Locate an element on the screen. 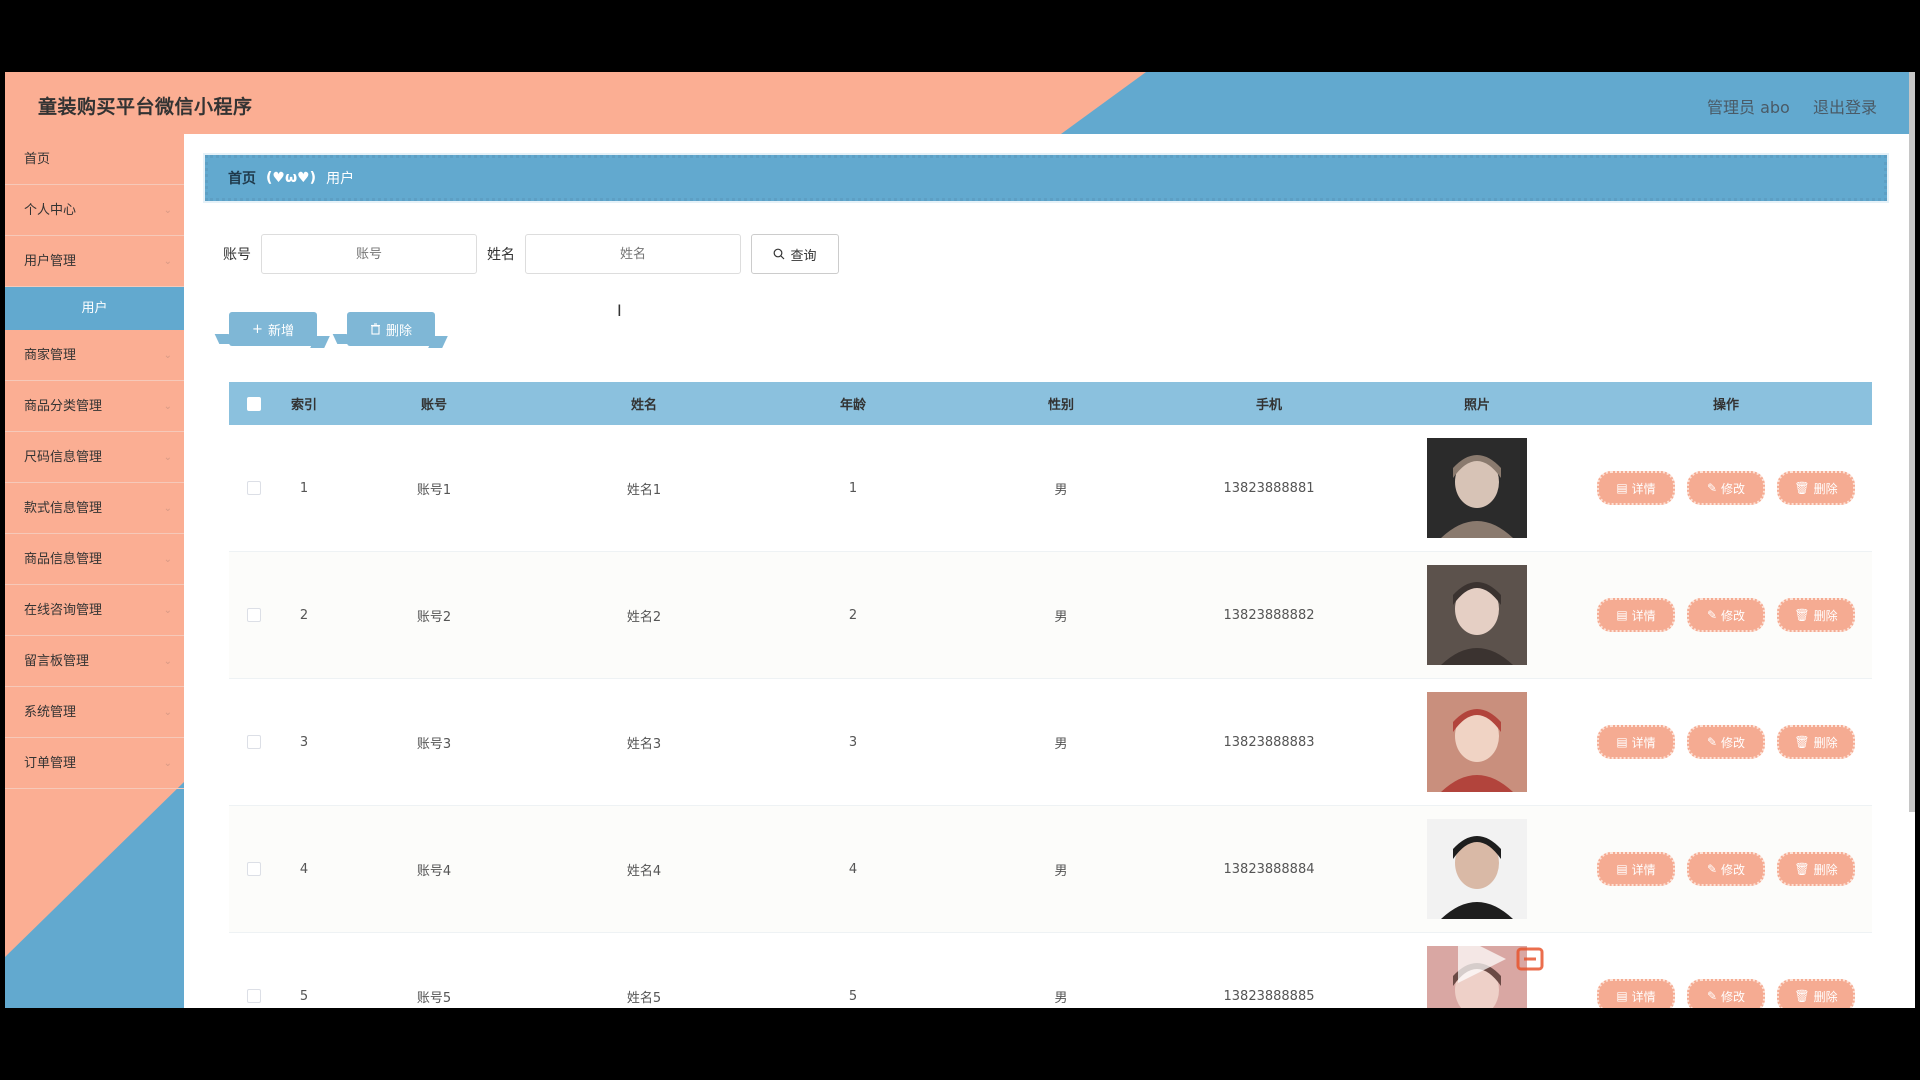  cell-account: 账号1 is located at coordinates (434, 490).